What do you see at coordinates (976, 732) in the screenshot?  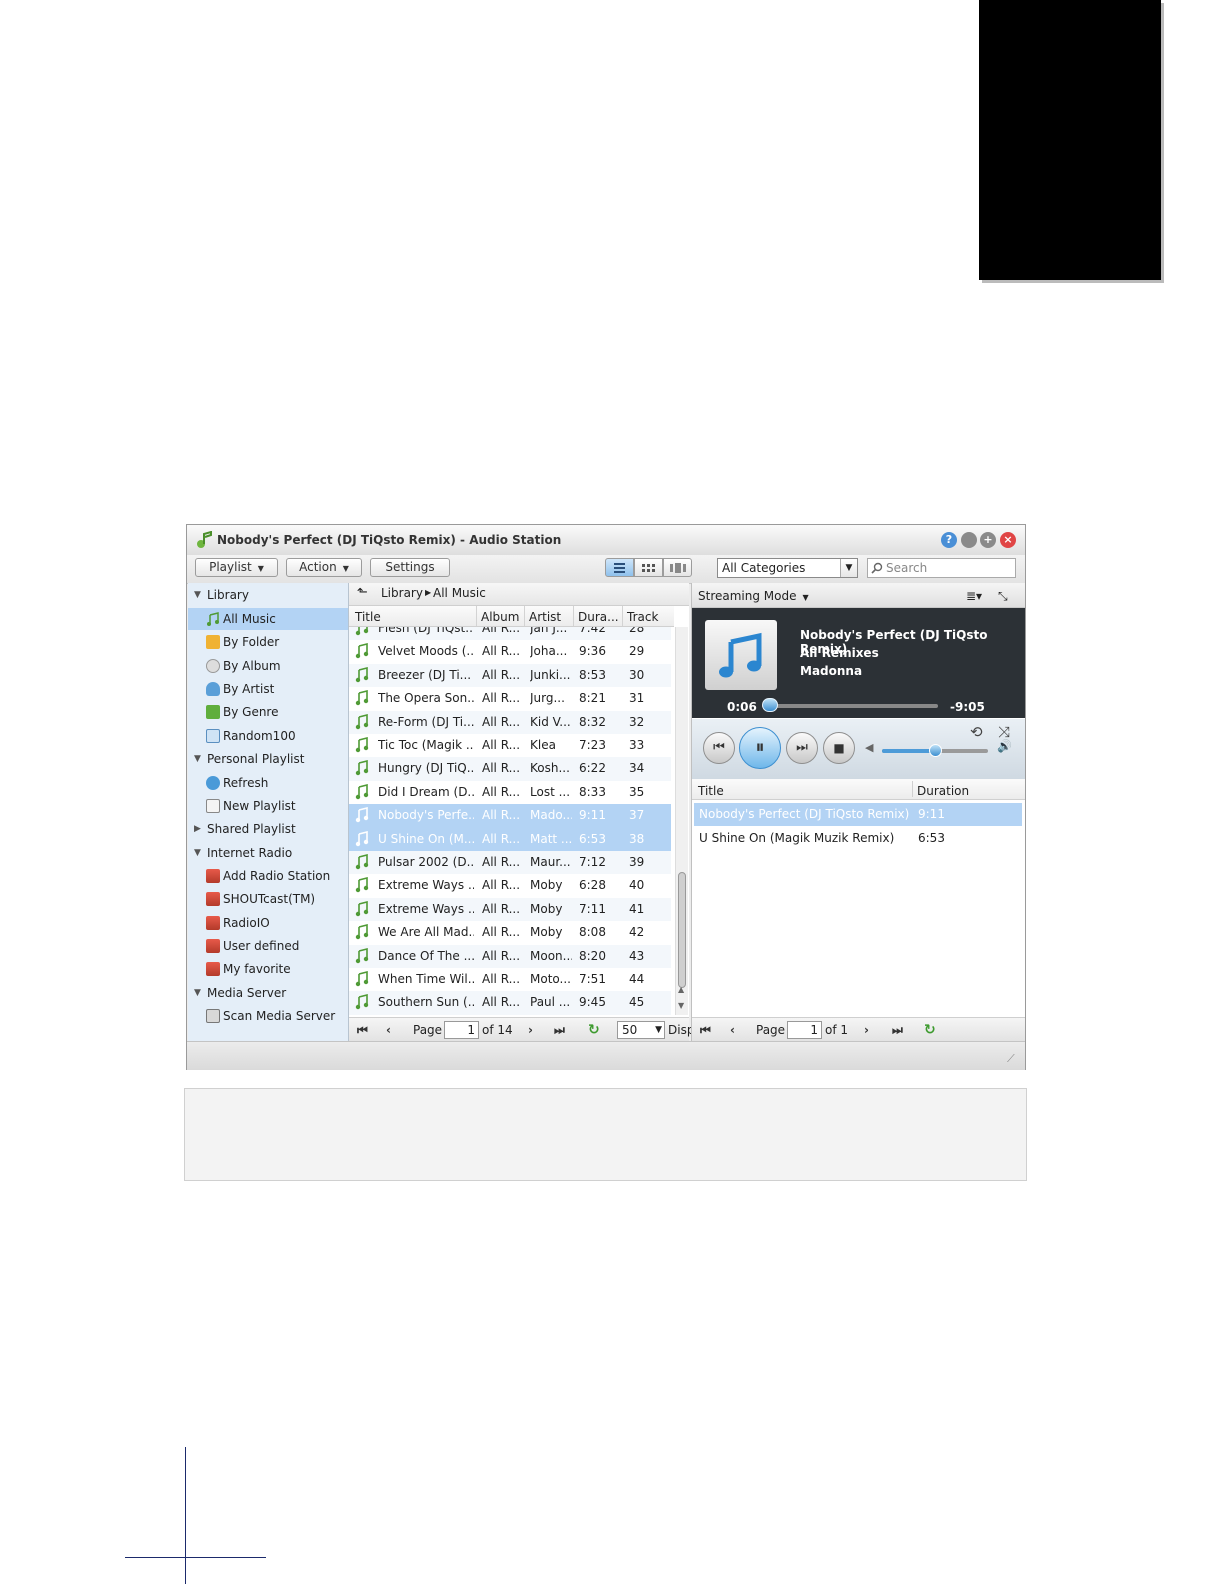 I see `repeat-icon: ⟲` at bounding box center [976, 732].